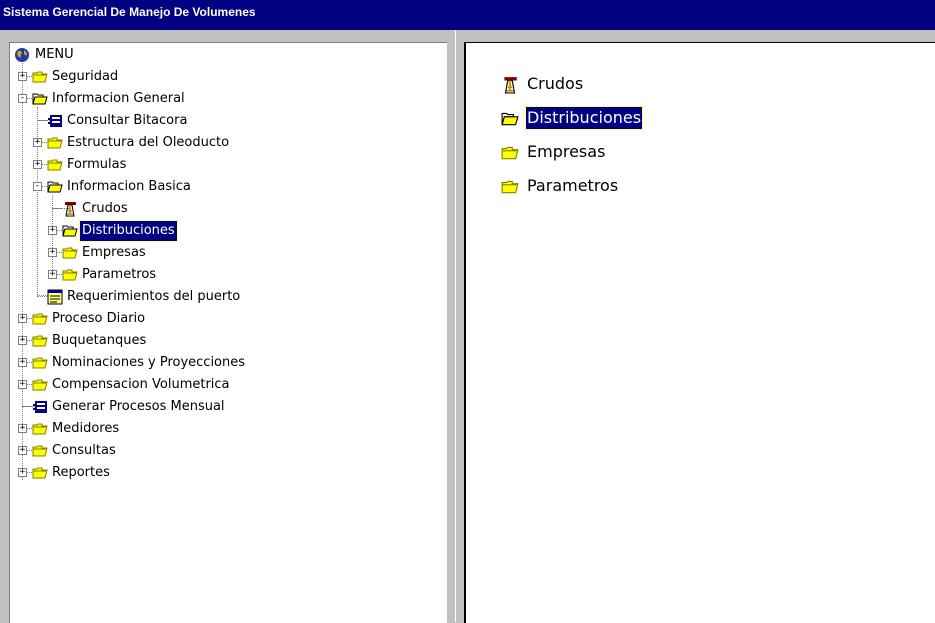 This screenshot has height=623, width=935. What do you see at coordinates (225, 319) in the screenshot?
I see `tree-item: + Proceso Diario` at bounding box center [225, 319].